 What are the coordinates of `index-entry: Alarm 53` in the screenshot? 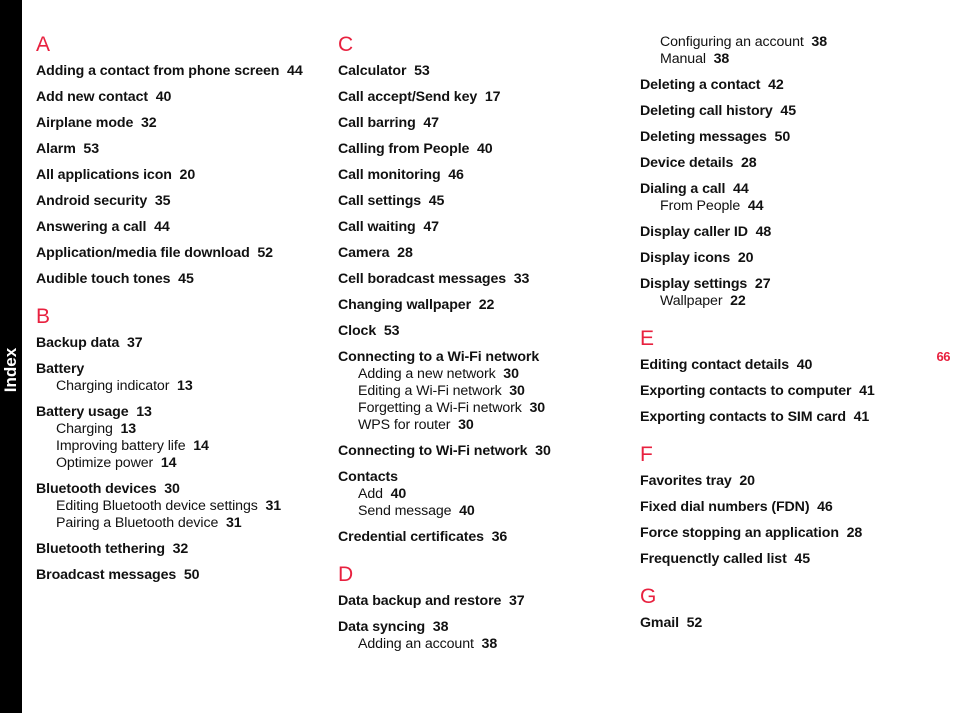 It's located at (172, 149).